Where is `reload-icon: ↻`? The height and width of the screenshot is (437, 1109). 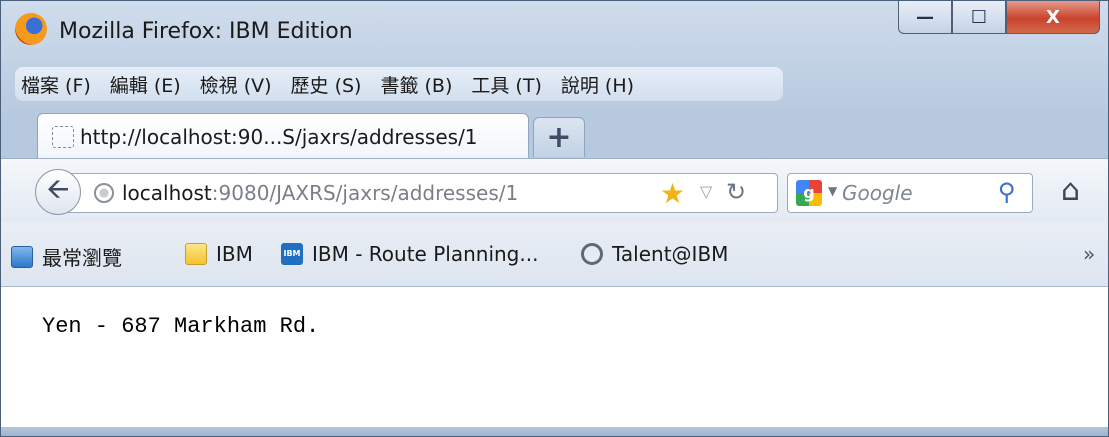 reload-icon: ↻ is located at coordinates (736, 192).